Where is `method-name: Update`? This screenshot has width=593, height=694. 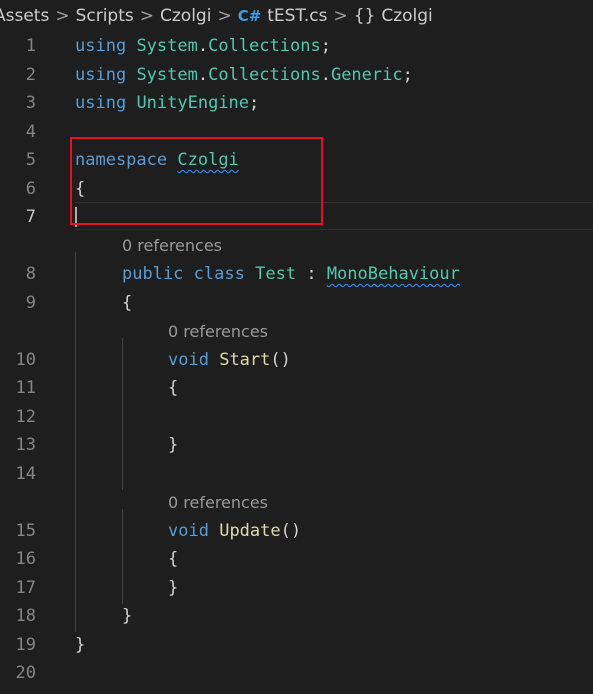
method-name: Update is located at coordinates (250, 531).